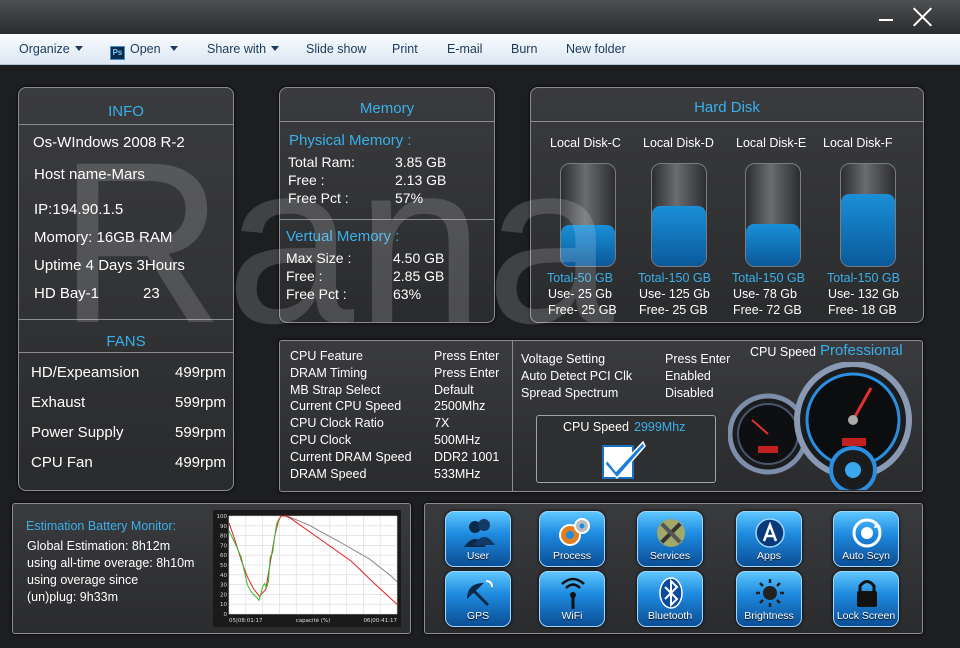 The image size is (960, 648). I want to click on memory-text: Momory: 16GB RAM, so click(103, 237).